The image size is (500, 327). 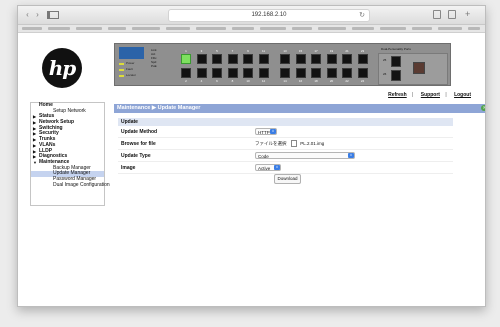 I want to click on port-number: 11, so click(x=263, y=51).